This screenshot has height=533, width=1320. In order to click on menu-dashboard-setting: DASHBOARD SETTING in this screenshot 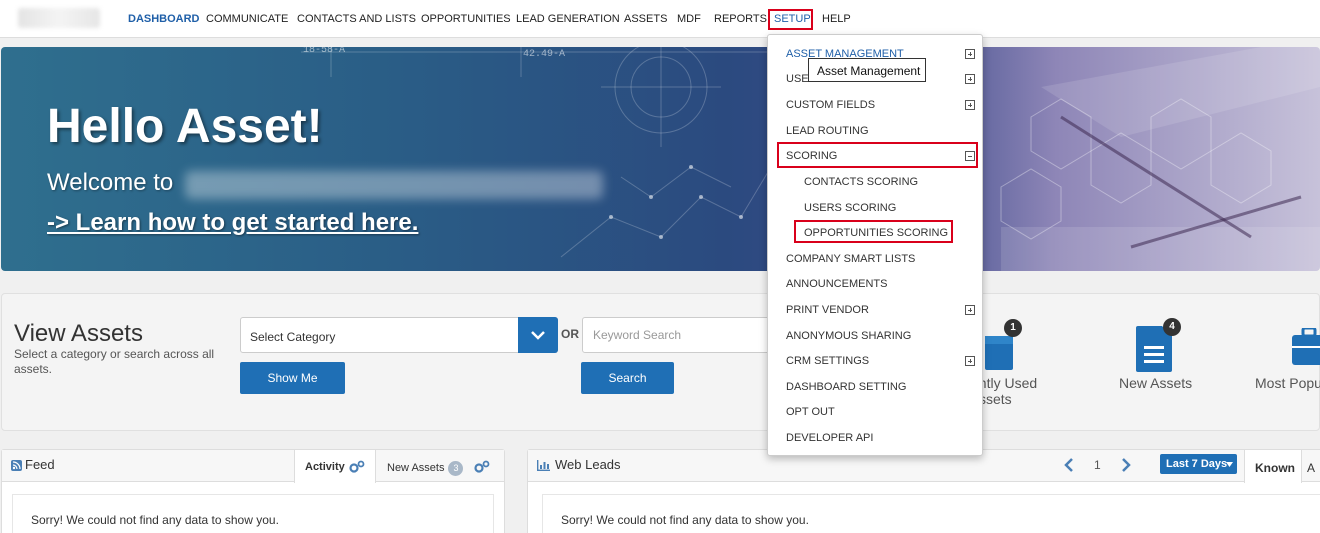, I will do `click(875, 387)`.